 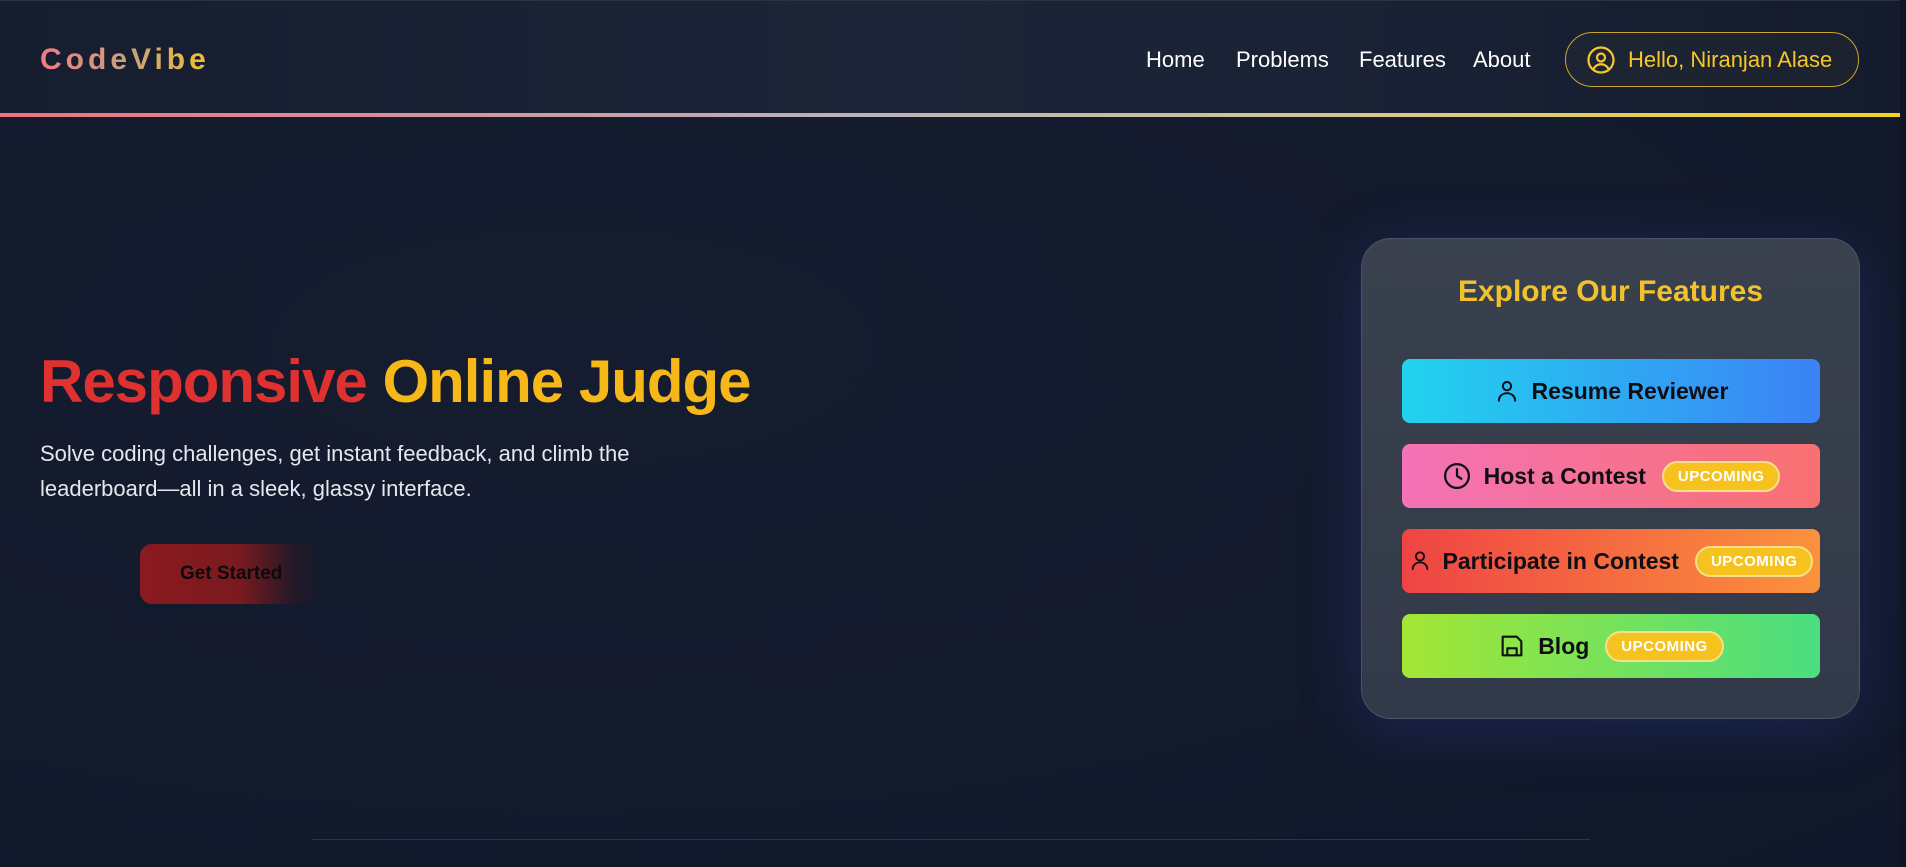 I want to click on participate-contest-label: Participate in Contest, so click(x=1560, y=560).